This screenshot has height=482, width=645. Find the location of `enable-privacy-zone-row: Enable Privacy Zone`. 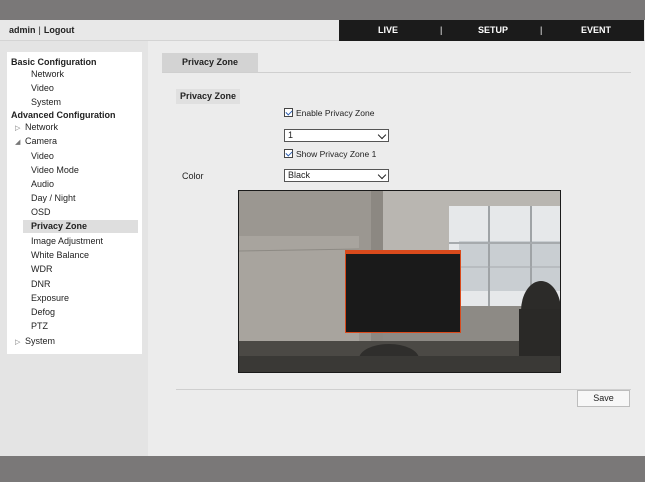

enable-privacy-zone-row: Enable Privacy Zone is located at coordinates (329, 113).